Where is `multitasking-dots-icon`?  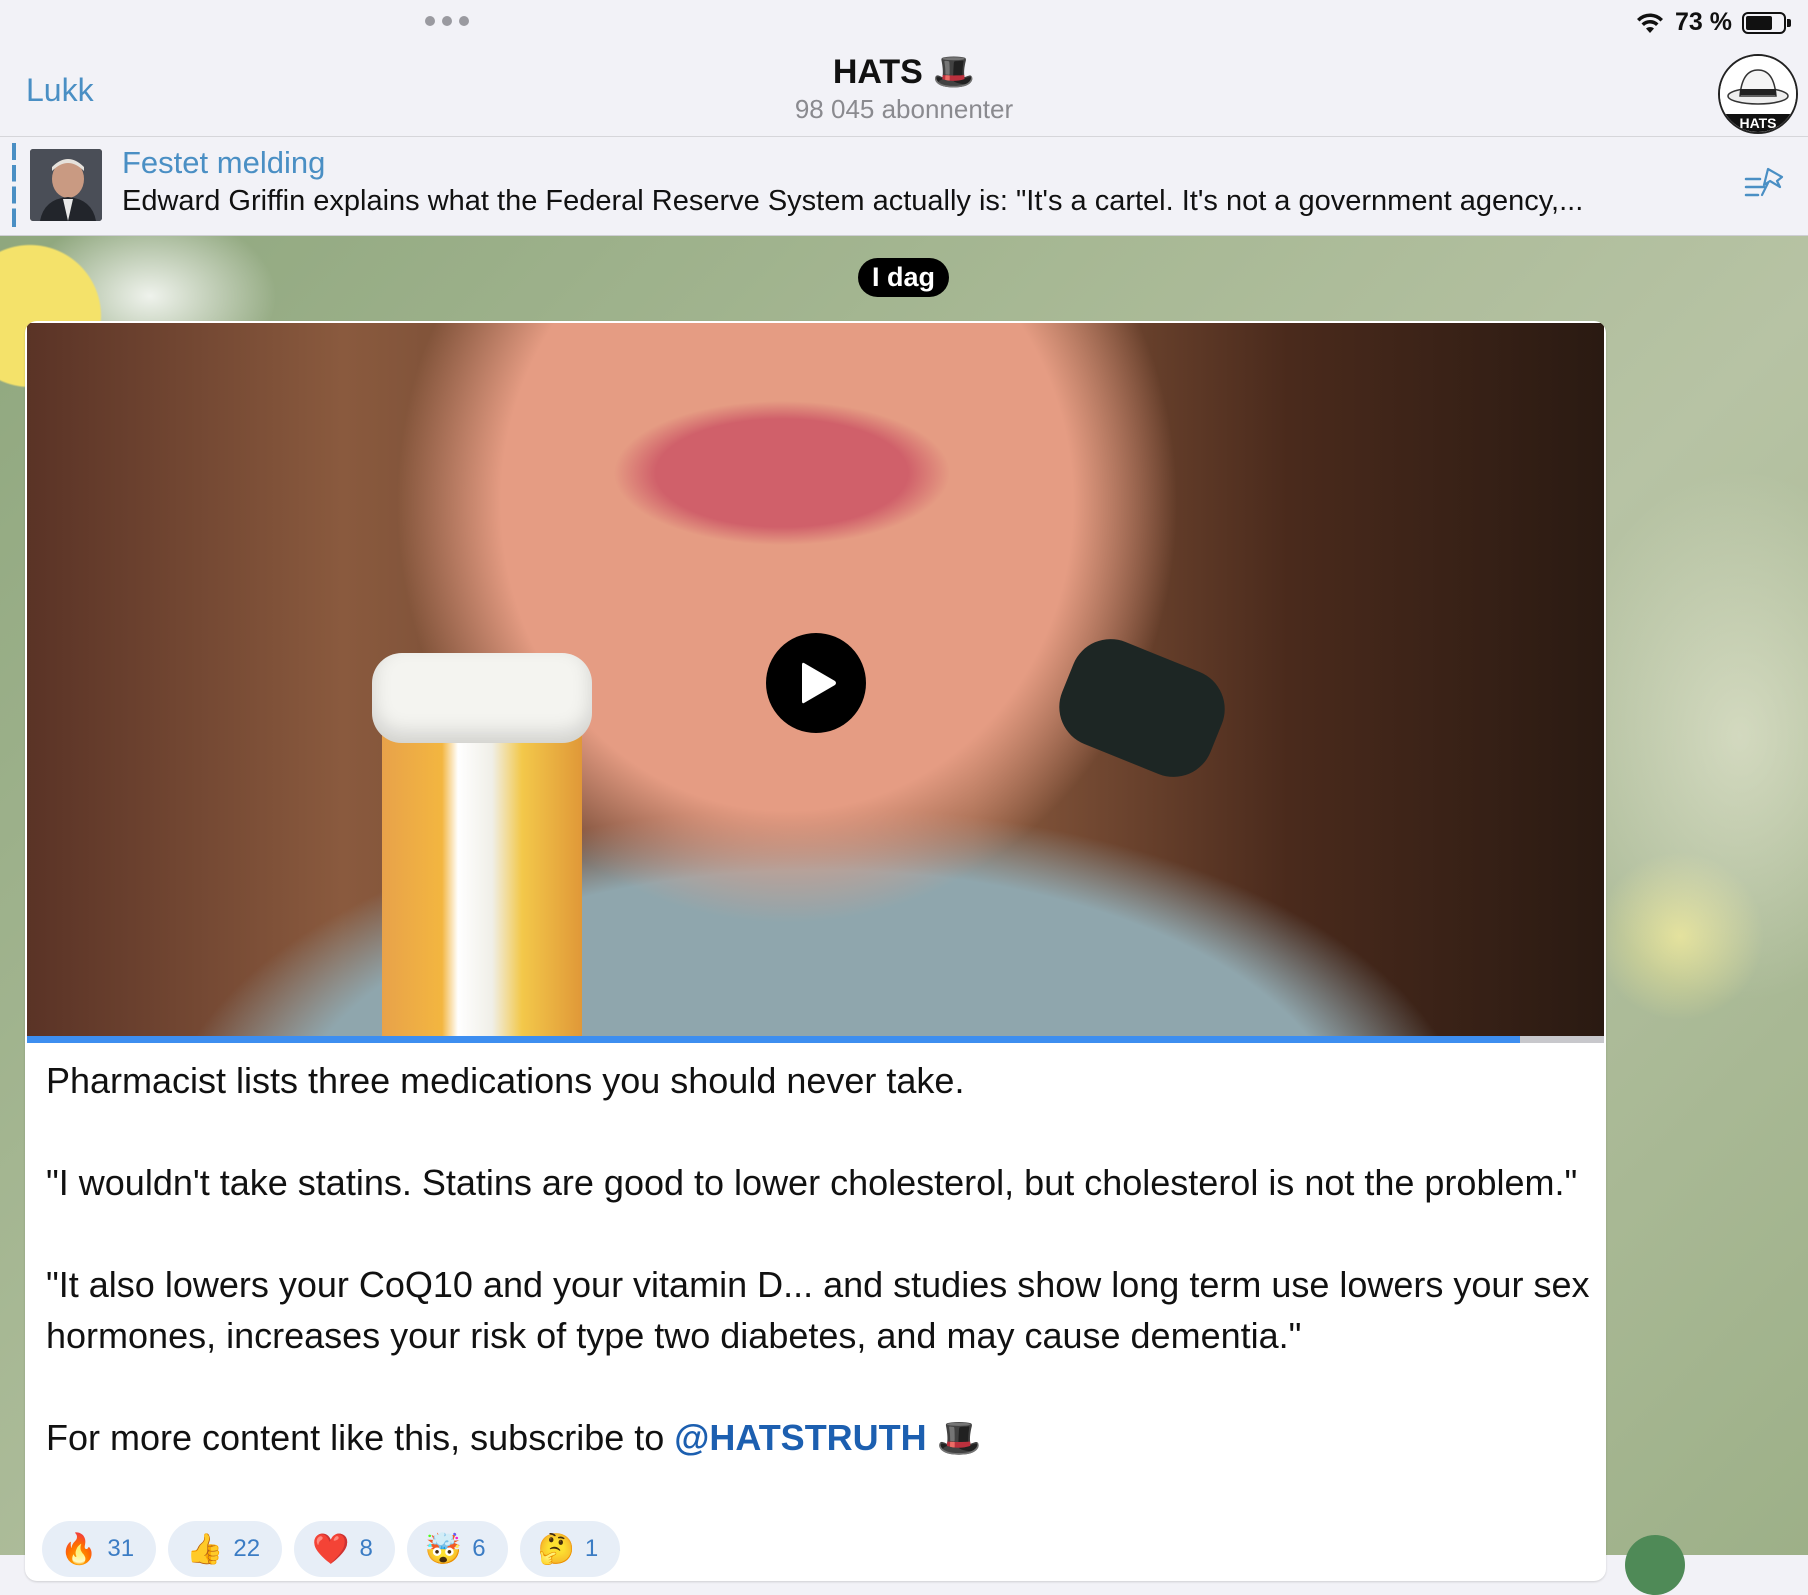
multitasking-dots-icon is located at coordinates (447, 21).